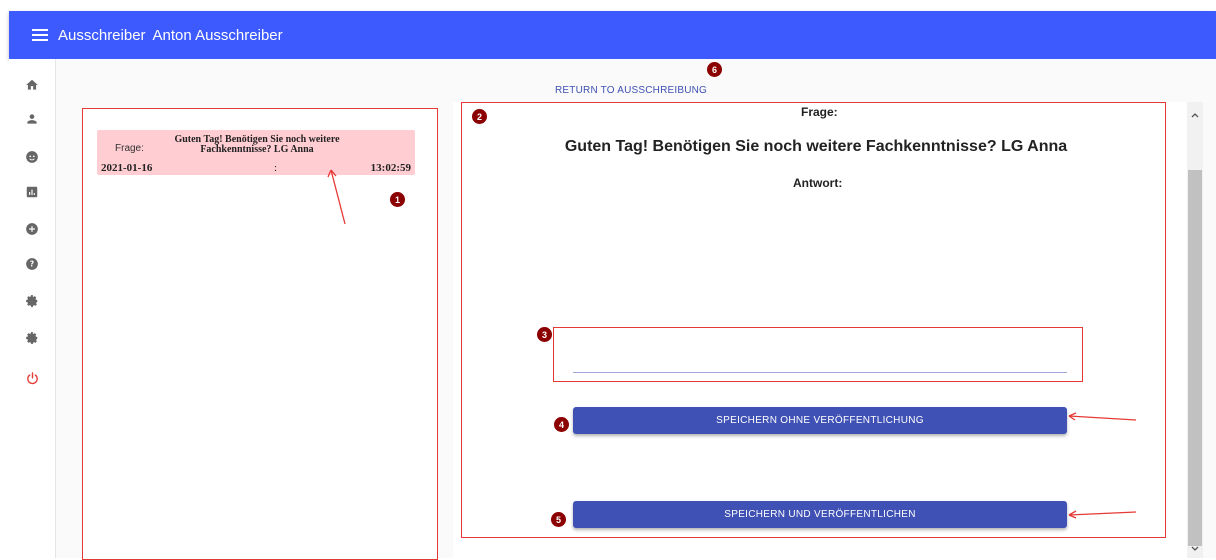 This screenshot has height=560, width=1216. What do you see at coordinates (32, 192) in the screenshot?
I see `chart-icon` at bounding box center [32, 192].